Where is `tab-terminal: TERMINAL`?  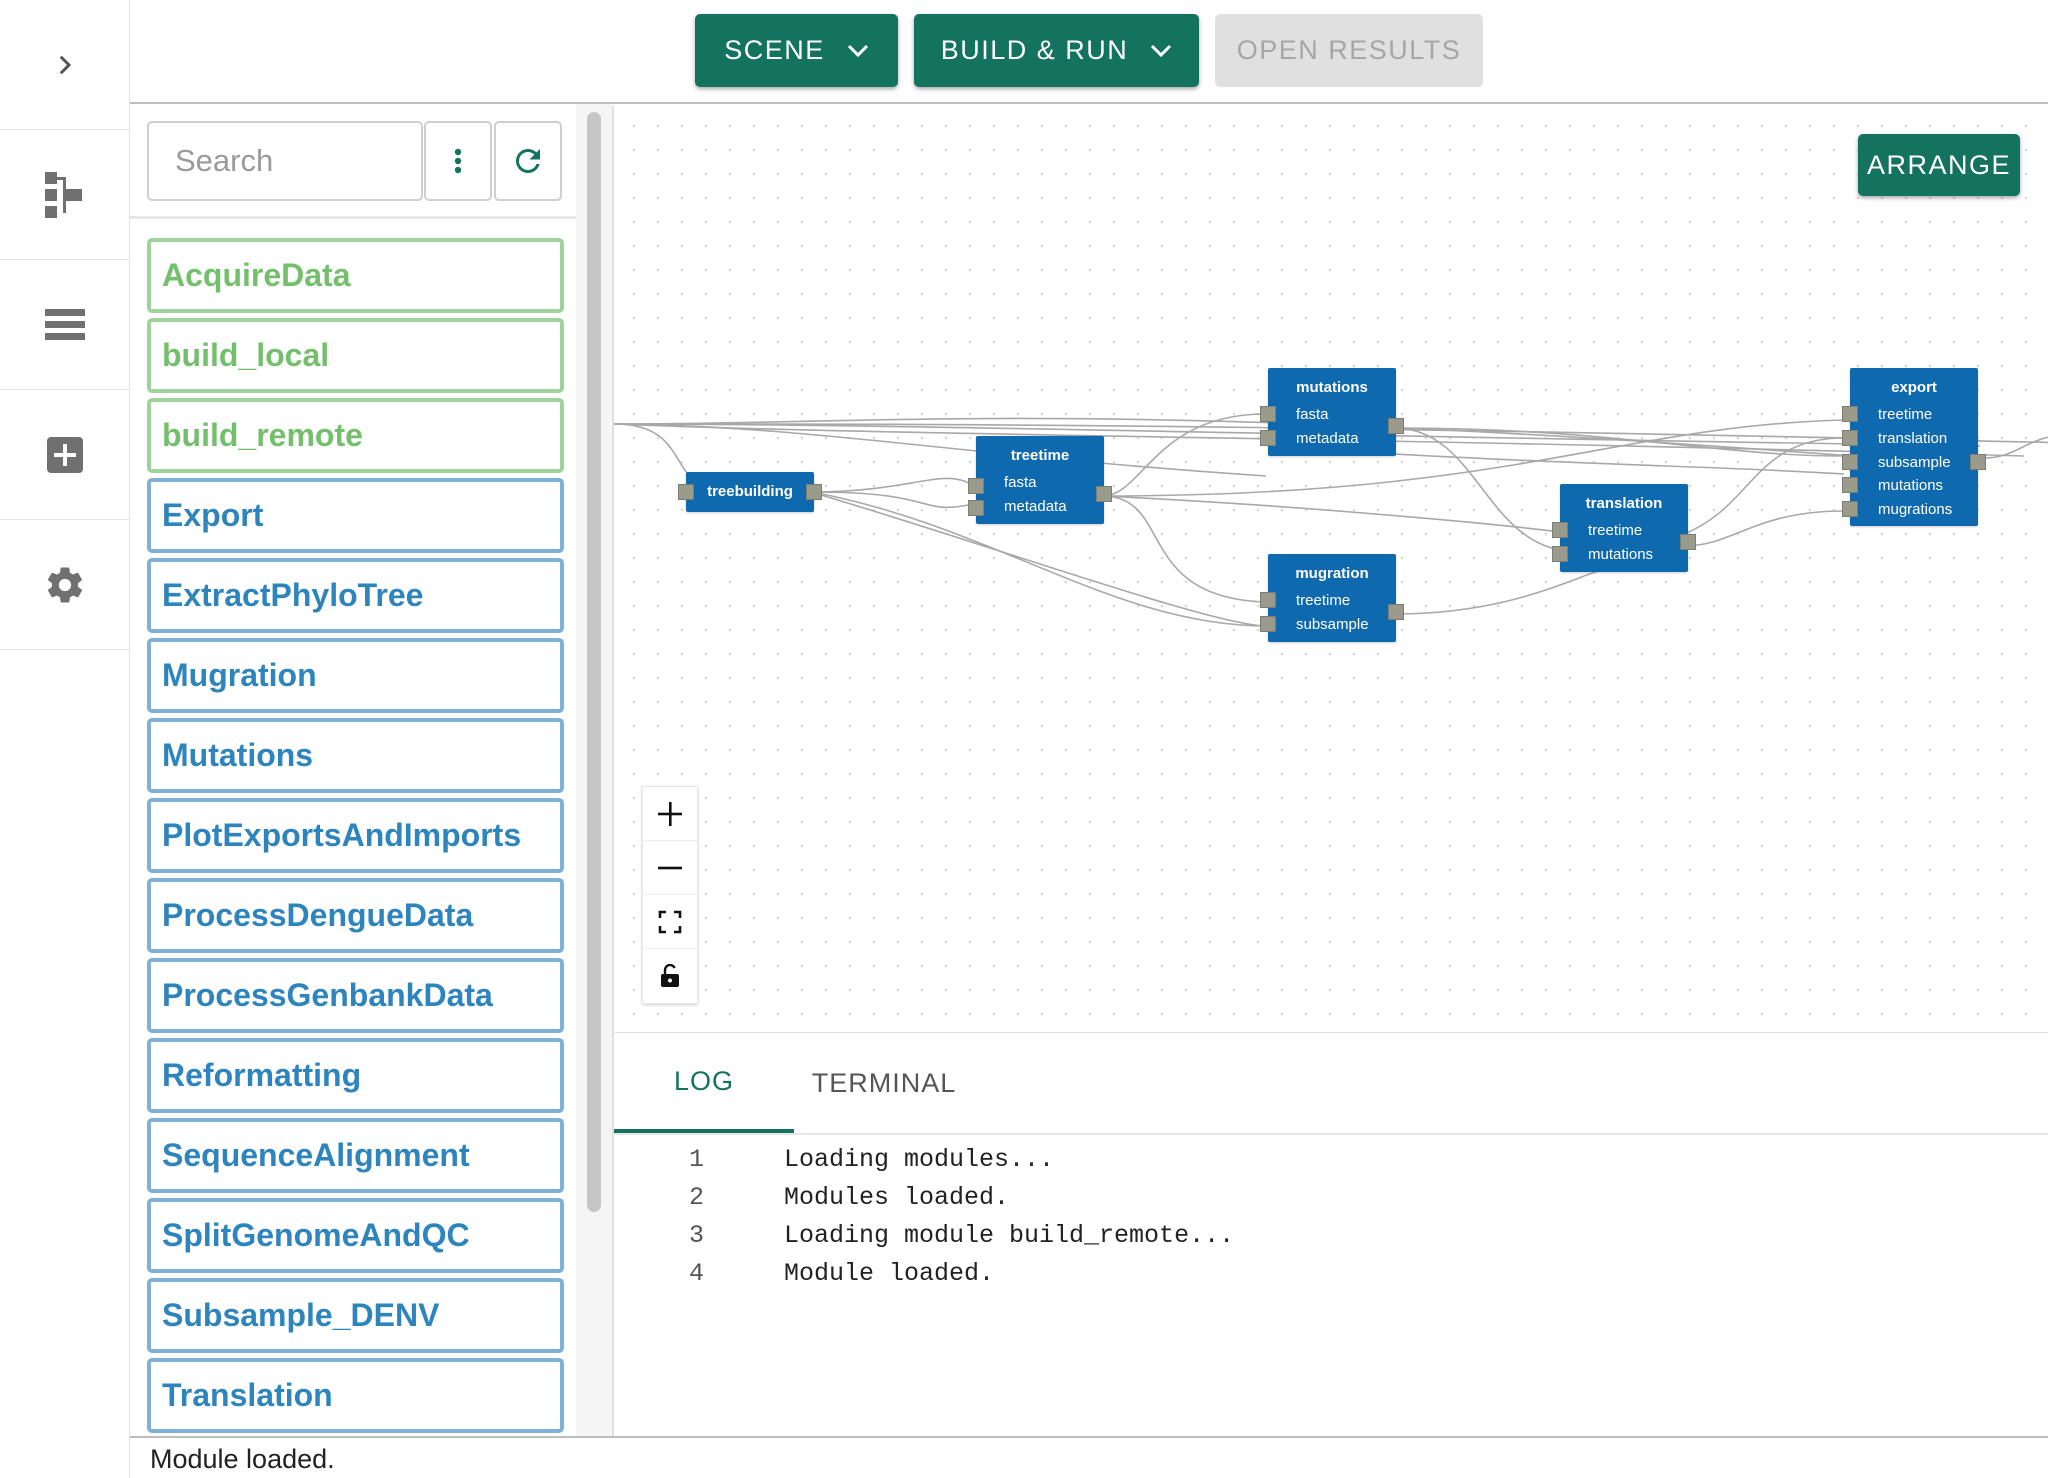
tab-terminal: TERMINAL is located at coordinates (884, 1083).